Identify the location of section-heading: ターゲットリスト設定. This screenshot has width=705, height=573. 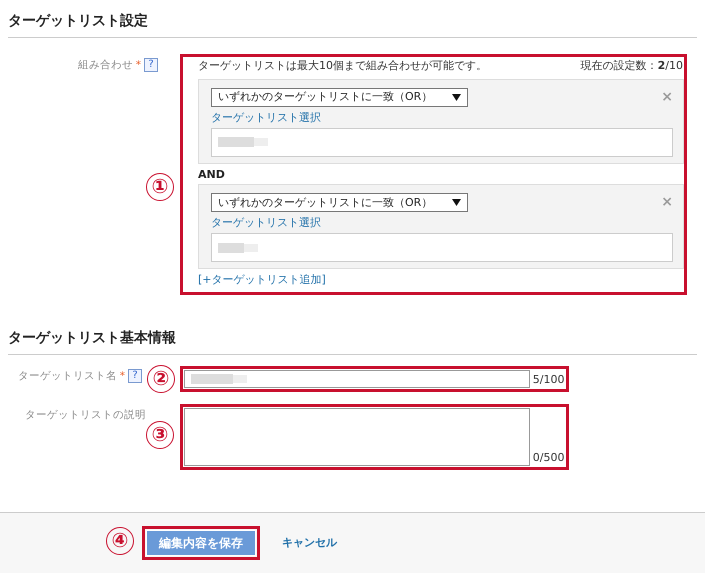
(352, 19).